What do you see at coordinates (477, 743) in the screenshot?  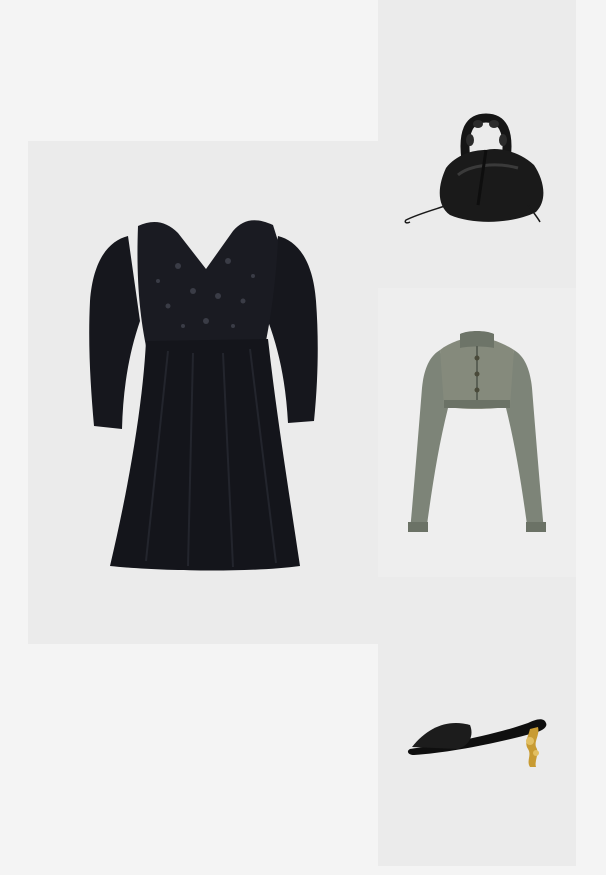 I see `black-heeled-mule-image` at bounding box center [477, 743].